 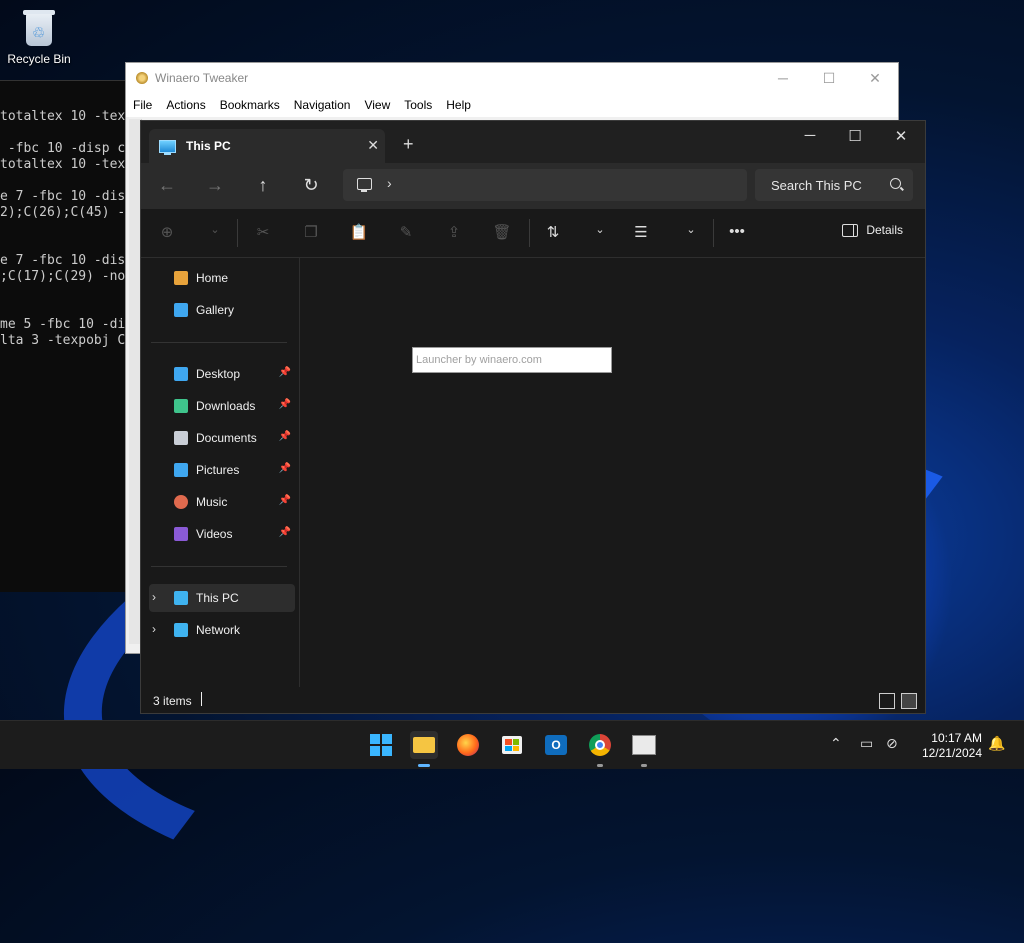 I want to click on menu-view: View, so click(x=377, y=105).